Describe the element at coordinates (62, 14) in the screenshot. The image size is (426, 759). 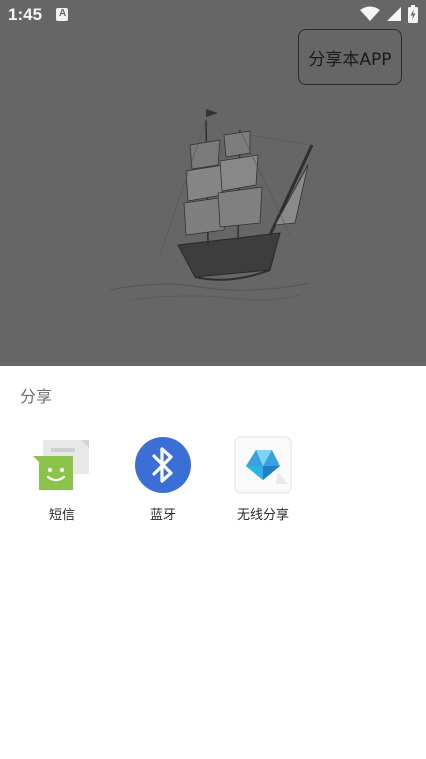
I see `a-icon: A` at that location.